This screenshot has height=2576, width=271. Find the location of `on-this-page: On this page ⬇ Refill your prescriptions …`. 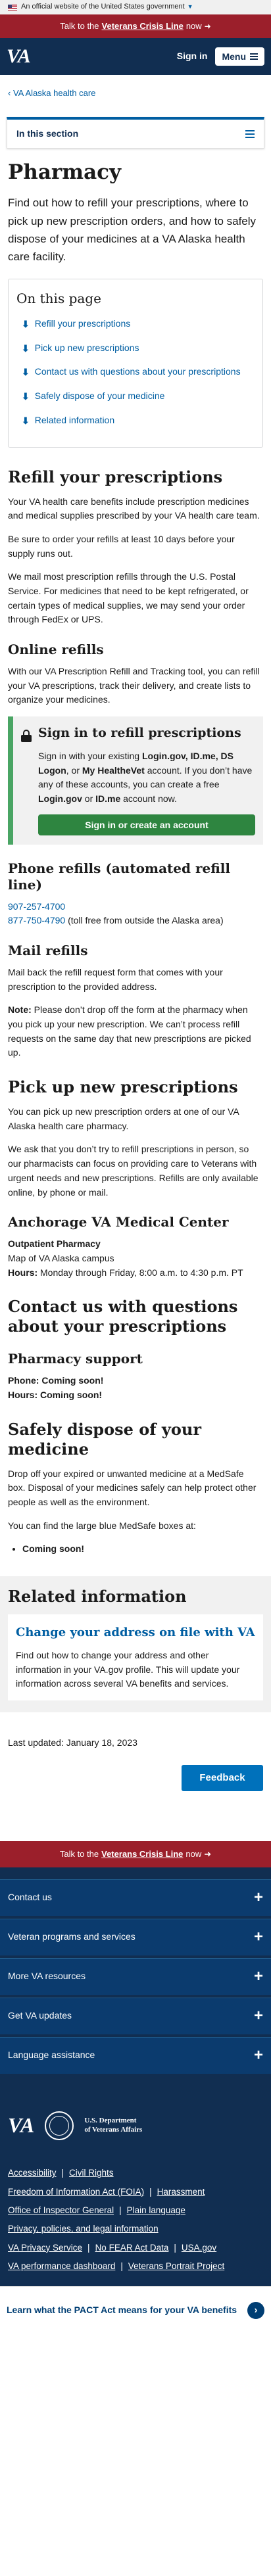

on-this-page: On this page ⬇ Refill your prescriptions … is located at coordinates (135, 363).